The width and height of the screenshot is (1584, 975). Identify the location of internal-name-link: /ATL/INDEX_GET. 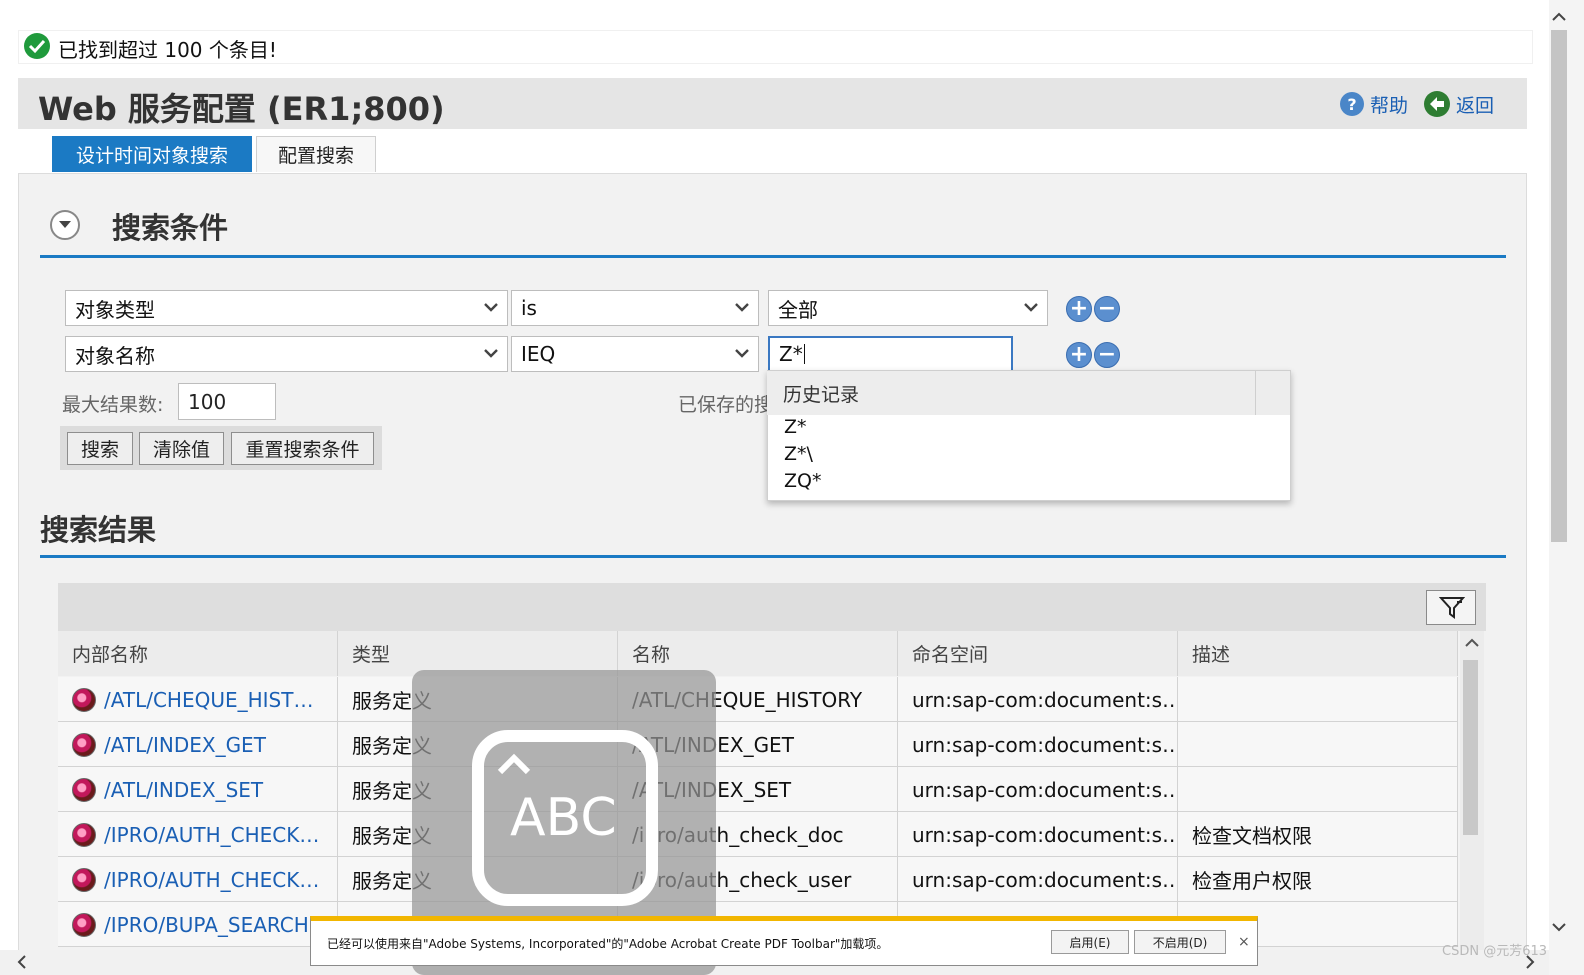
(185, 745).